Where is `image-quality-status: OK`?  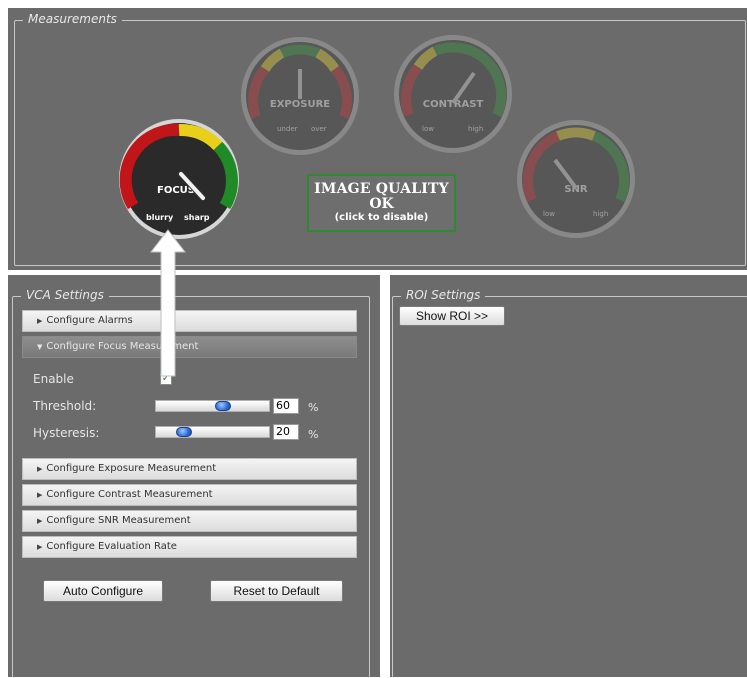 image-quality-status: OK is located at coordinates (381, 204).